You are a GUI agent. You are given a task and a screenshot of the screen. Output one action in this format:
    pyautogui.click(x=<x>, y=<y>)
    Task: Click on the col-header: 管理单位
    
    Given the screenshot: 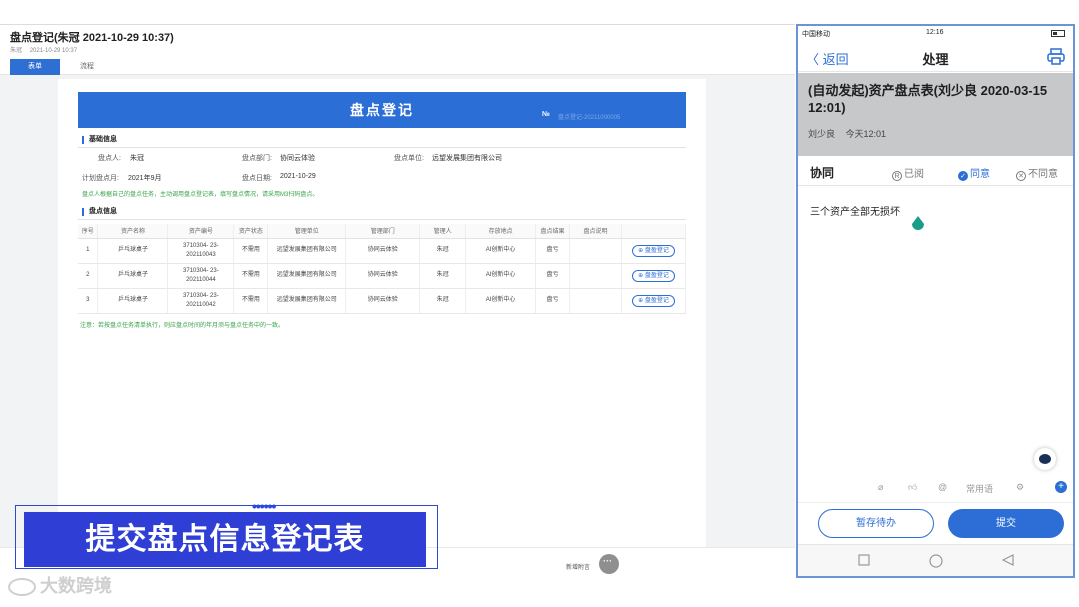 What is the action you would take?
    pyautogui.click(x=307, y=231)
    